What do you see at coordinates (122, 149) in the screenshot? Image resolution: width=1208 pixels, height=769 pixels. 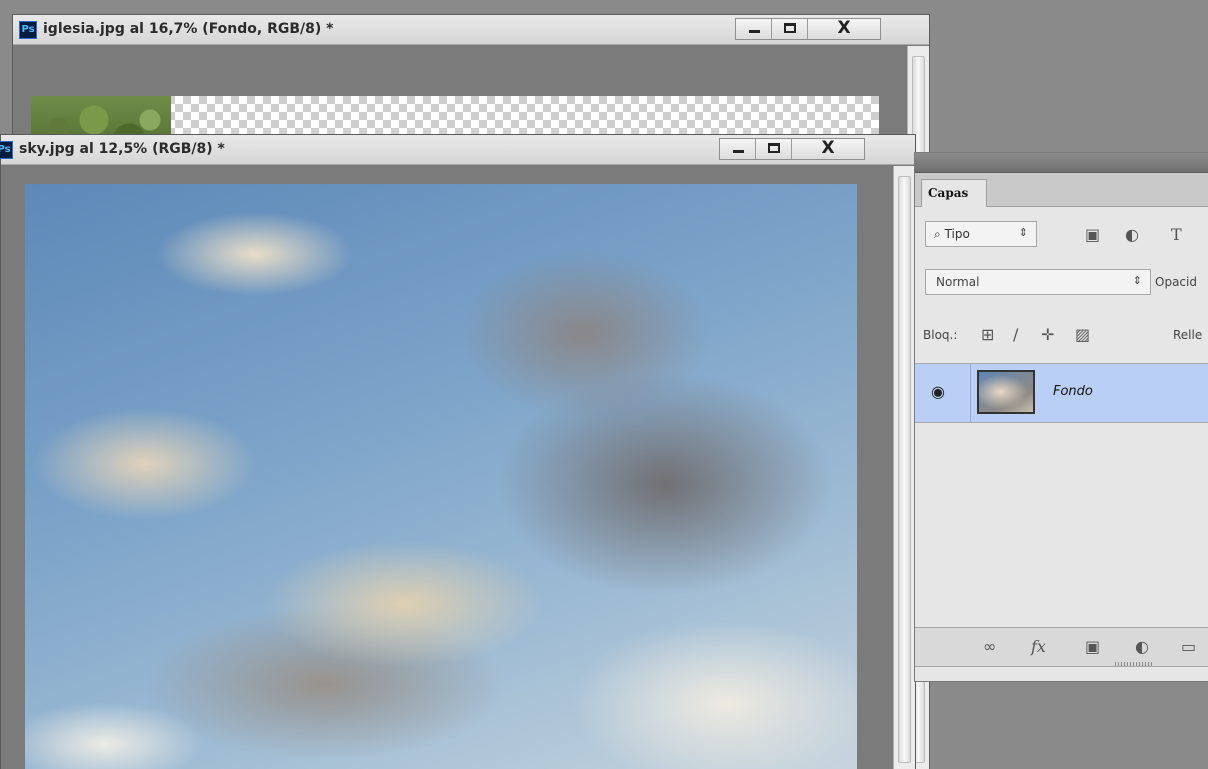 I see `sky-window-title: sky.jpg al 12,5% (RGB/8) *` at bounding box center [122, 149].